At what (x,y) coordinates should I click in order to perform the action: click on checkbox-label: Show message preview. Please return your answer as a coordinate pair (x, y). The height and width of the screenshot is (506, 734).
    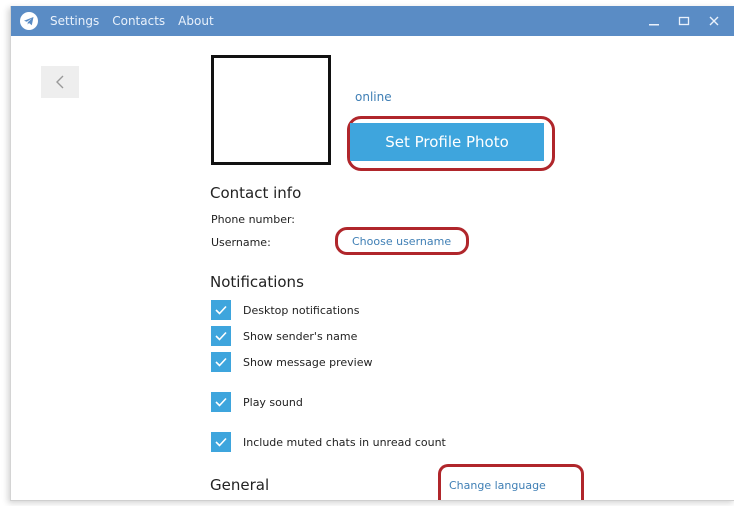
    Looking at the image, I should click on (308, 362).